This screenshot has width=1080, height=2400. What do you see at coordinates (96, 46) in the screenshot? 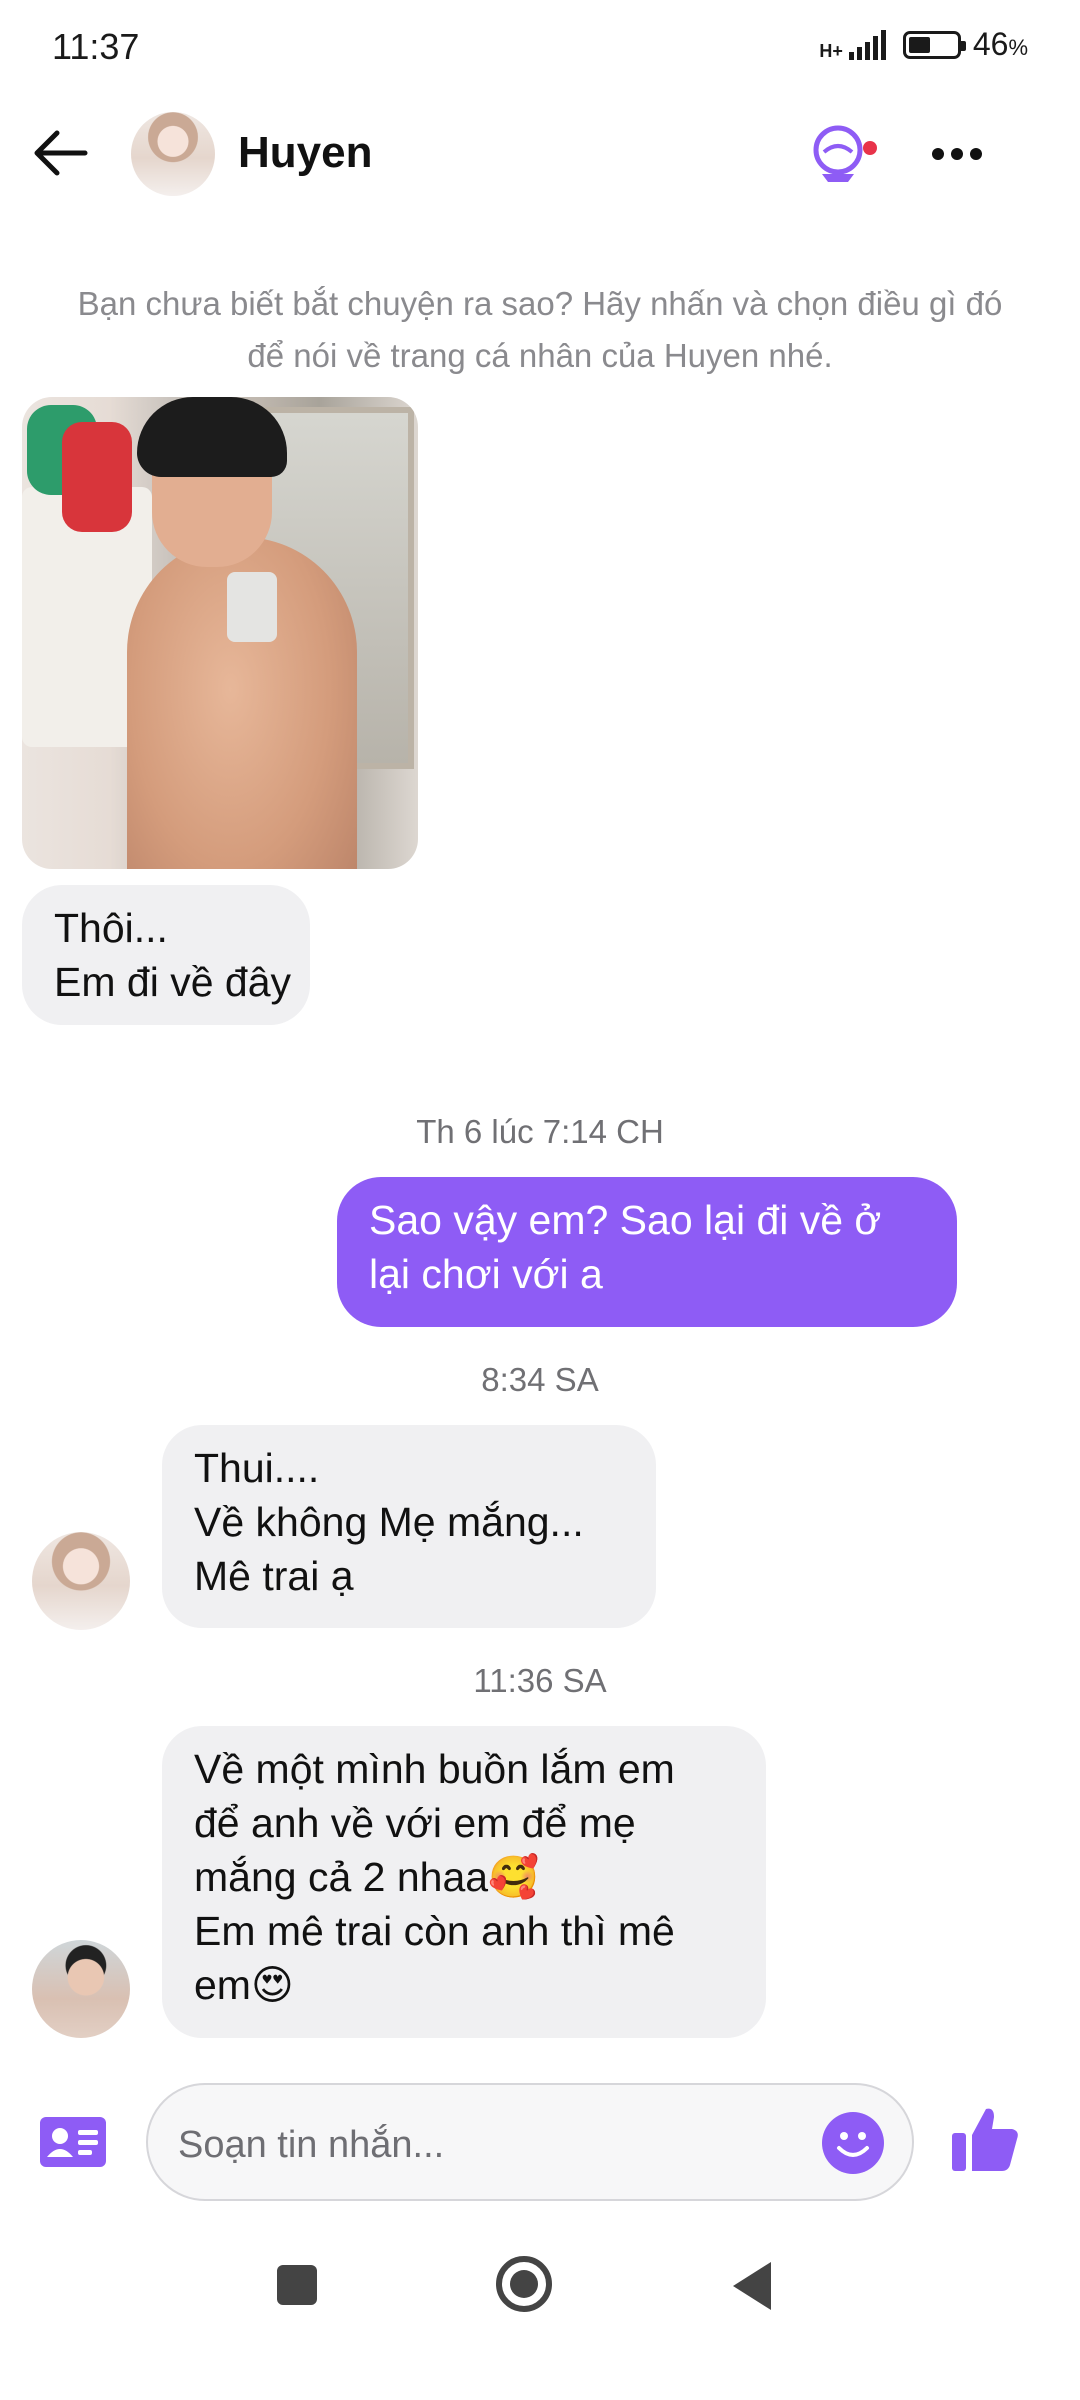
I see `status-time: 11:37` at bounding box center [96, 46].